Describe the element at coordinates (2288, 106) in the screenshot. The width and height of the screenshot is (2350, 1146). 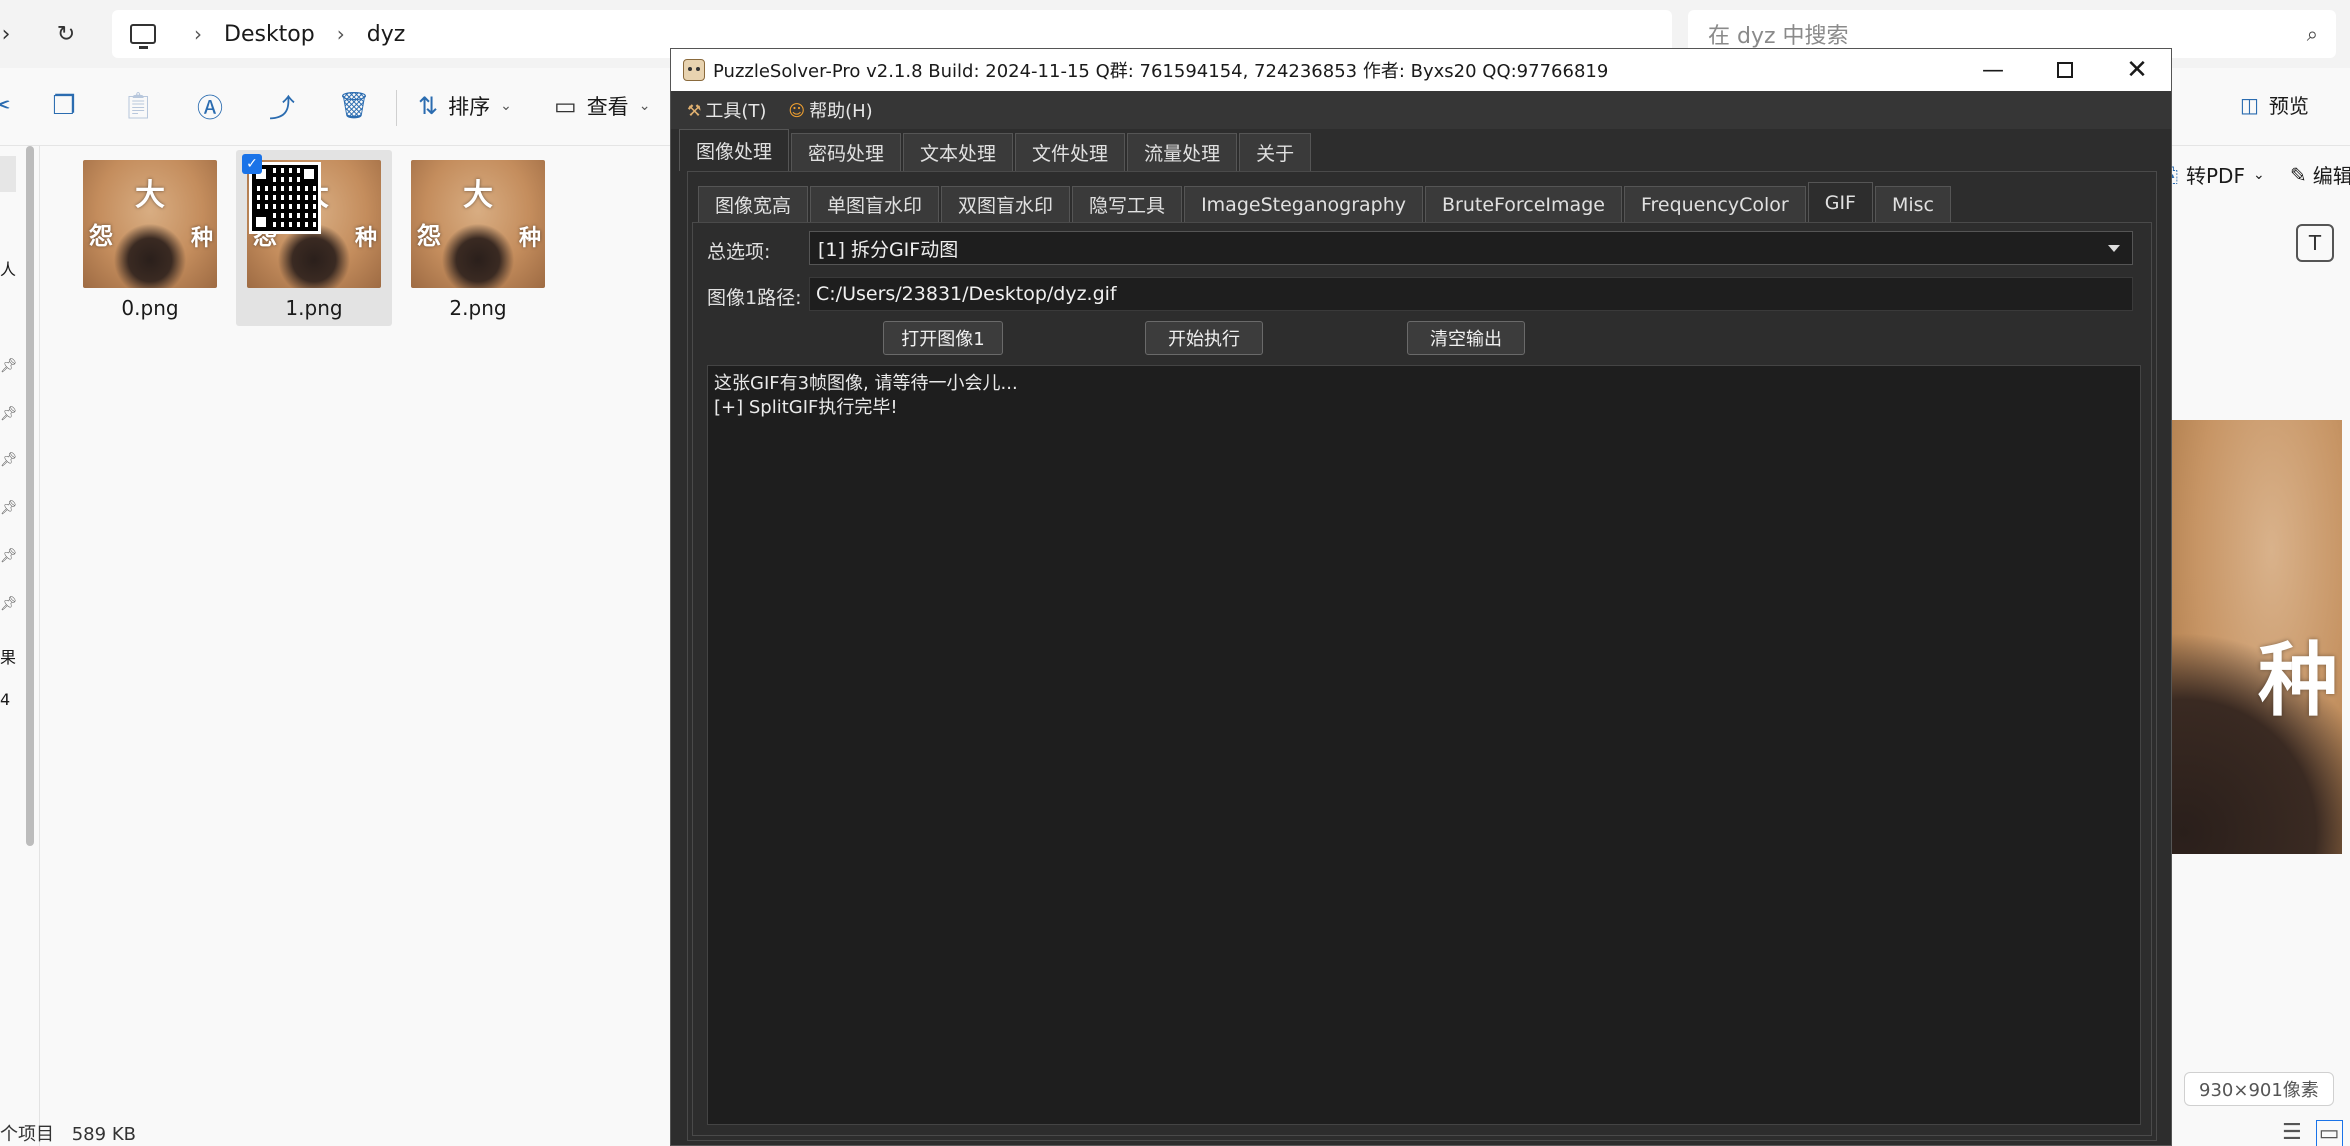
I see `preview-label: 预览` at that location.